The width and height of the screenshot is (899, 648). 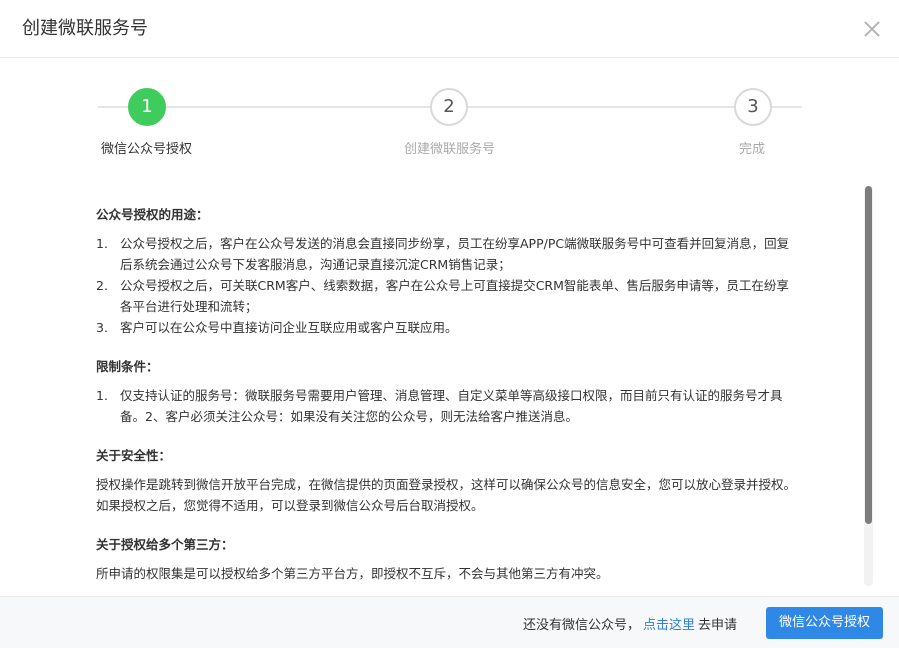 I want to click on scrollbar-thumb, so click(x=868, y=355).